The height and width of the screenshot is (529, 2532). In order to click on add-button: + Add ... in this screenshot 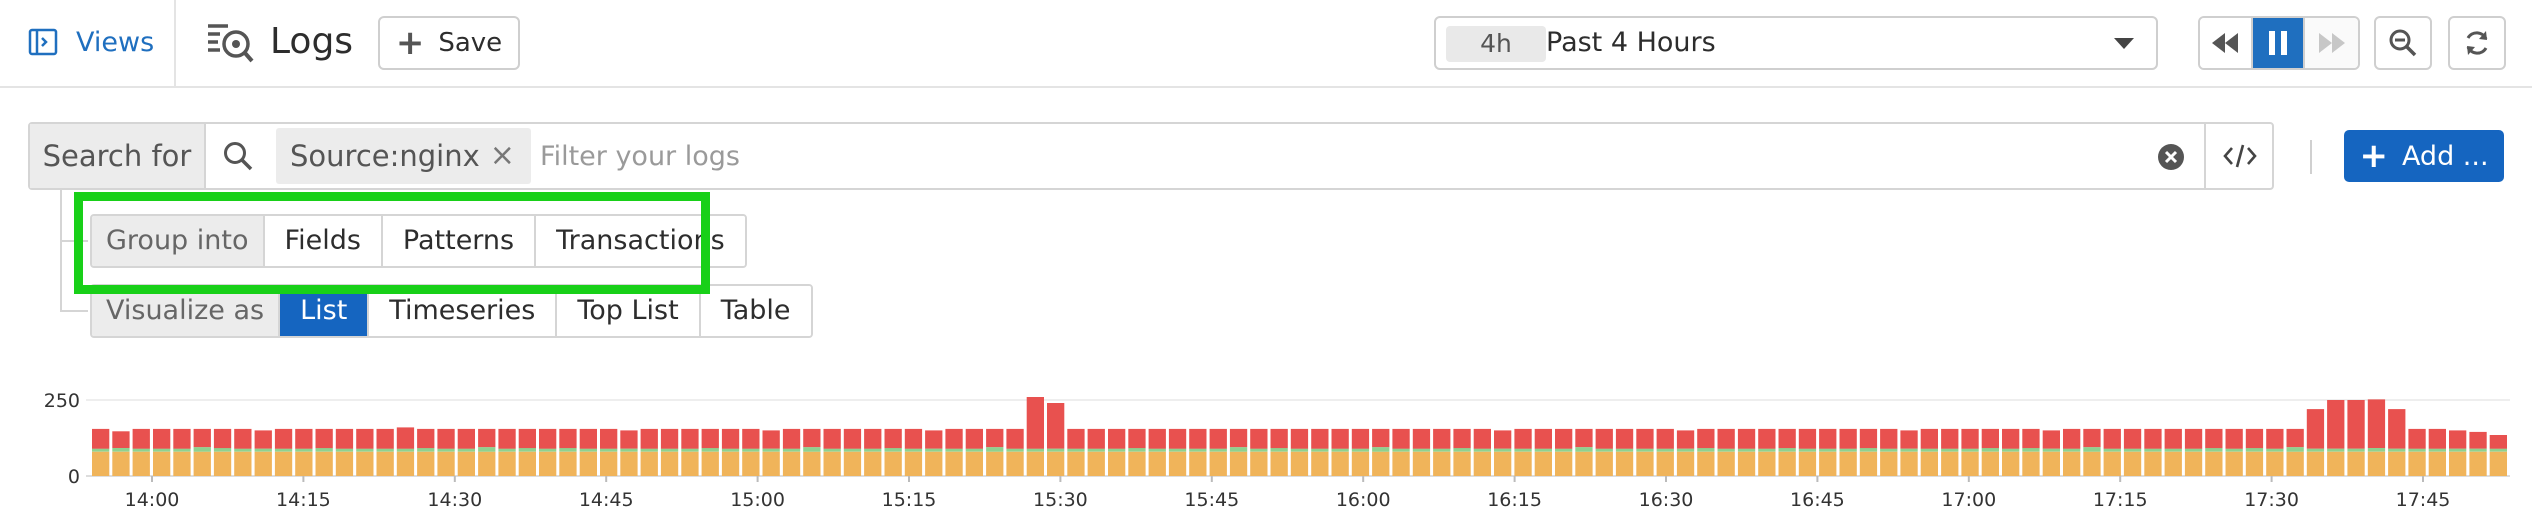, I will do `click(2424, 156)`.